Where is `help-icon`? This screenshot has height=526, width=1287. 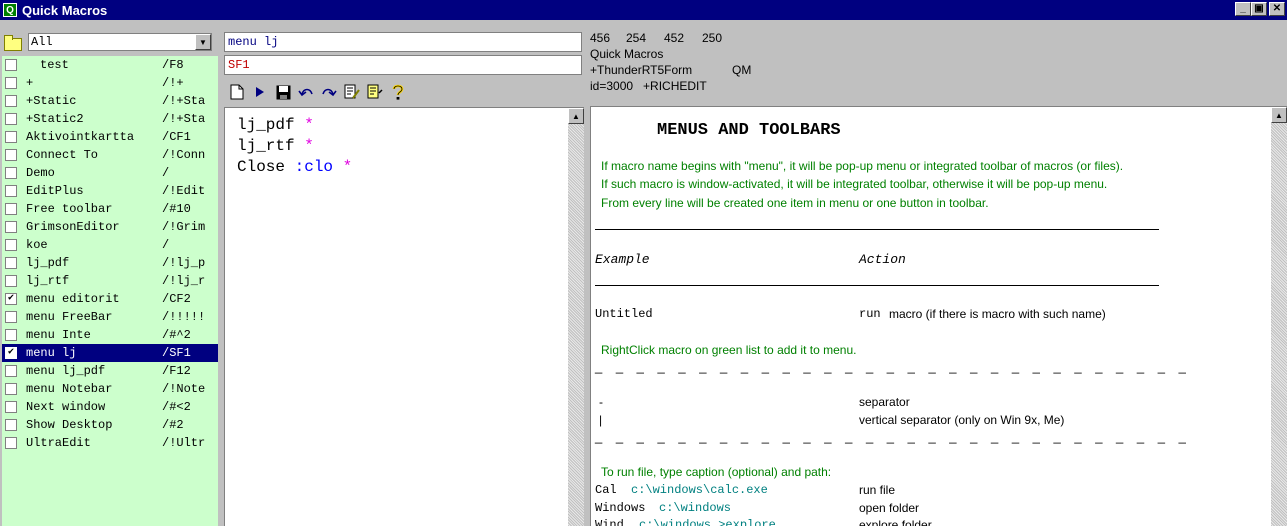
help-icon is located at coordinates (398, 92).